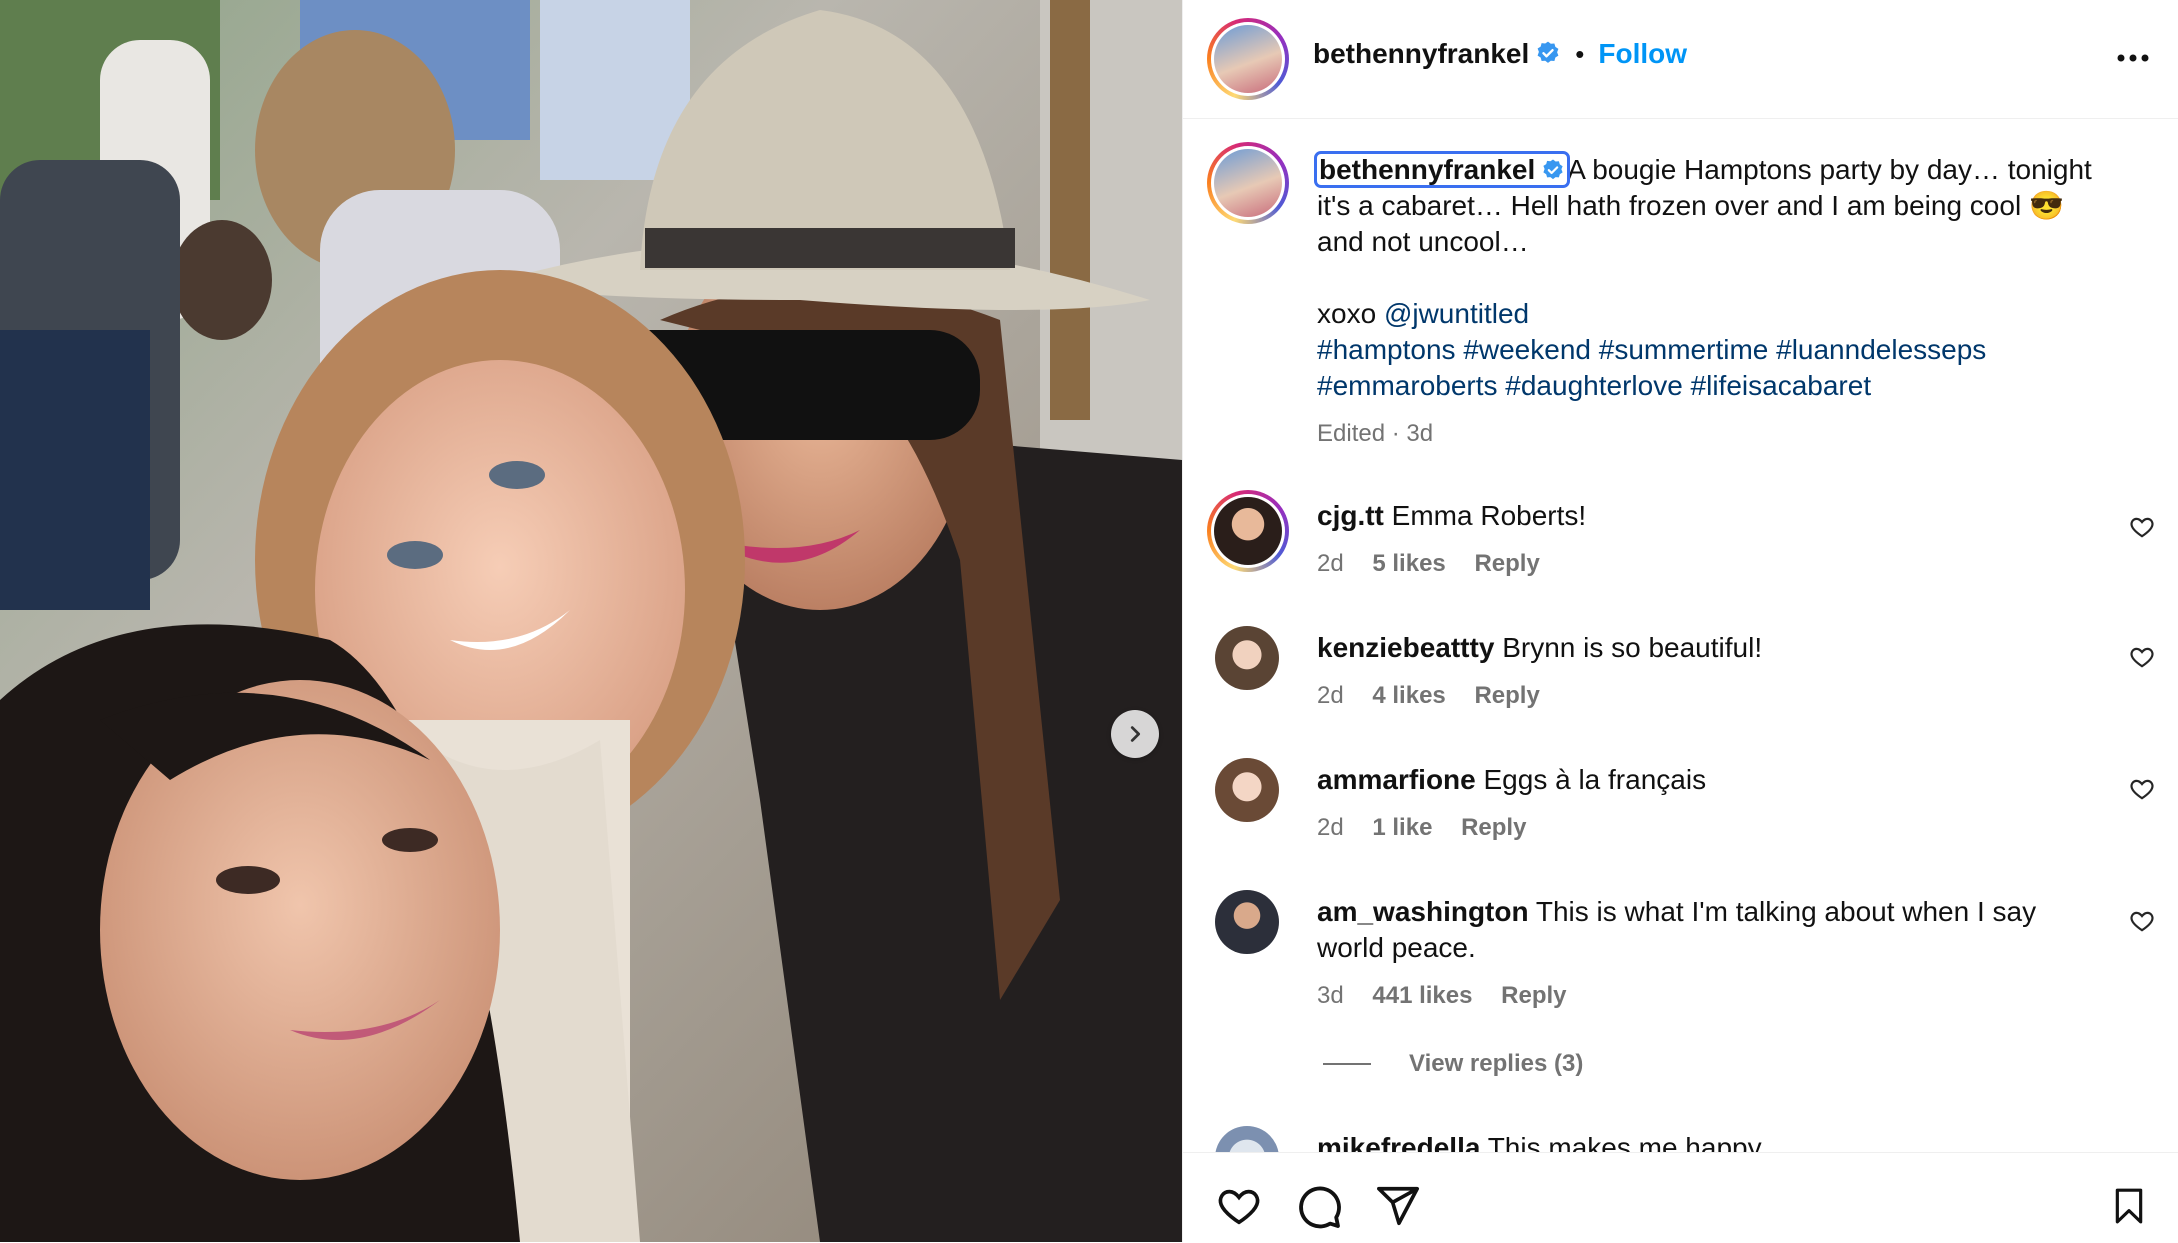 The width and height of the screenshot is (2178, 1243). What do you see at coordinates (1422, 995) in the screenshot?
I see `comment-likes: 441 likes` at bounding box center [1422, 995].